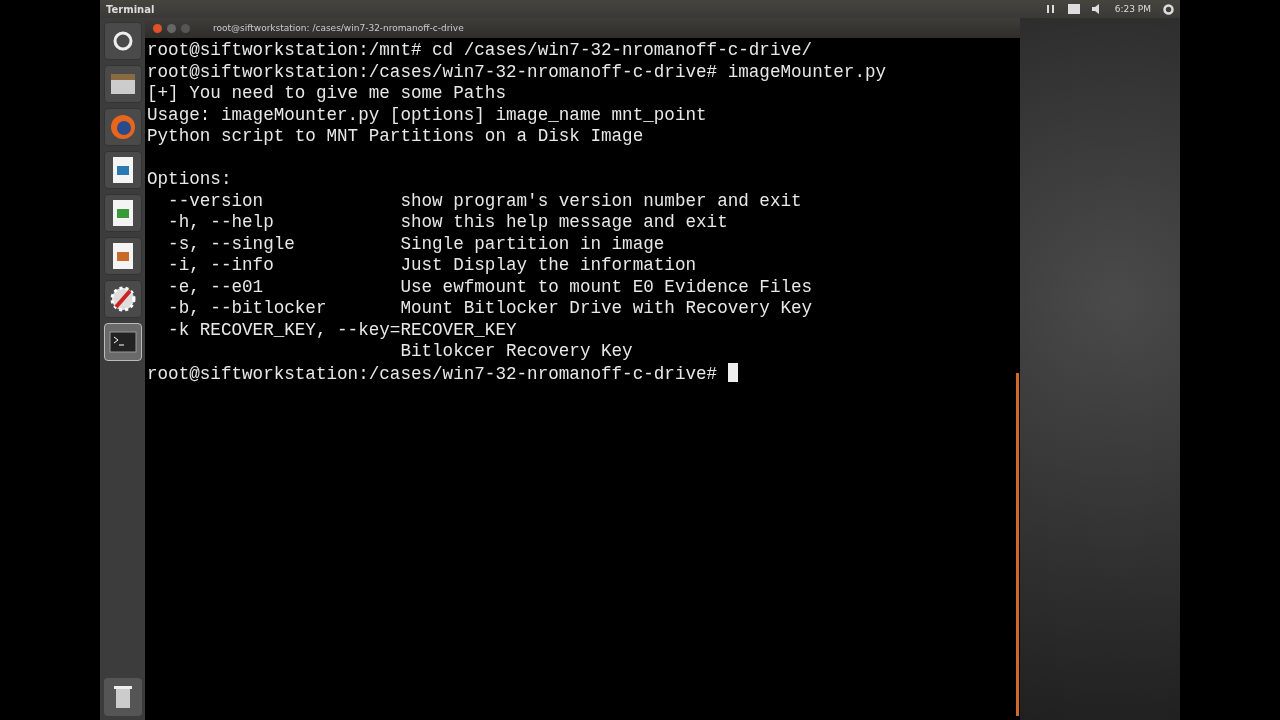 Image resolution: width=1280 pixels, height=720 pixels. Describe the element at coordinates (342, 330) in the screenshot. I see `terminal-line: -k RECOVER_KEY, --key=RECOVER_KEY` at that location.